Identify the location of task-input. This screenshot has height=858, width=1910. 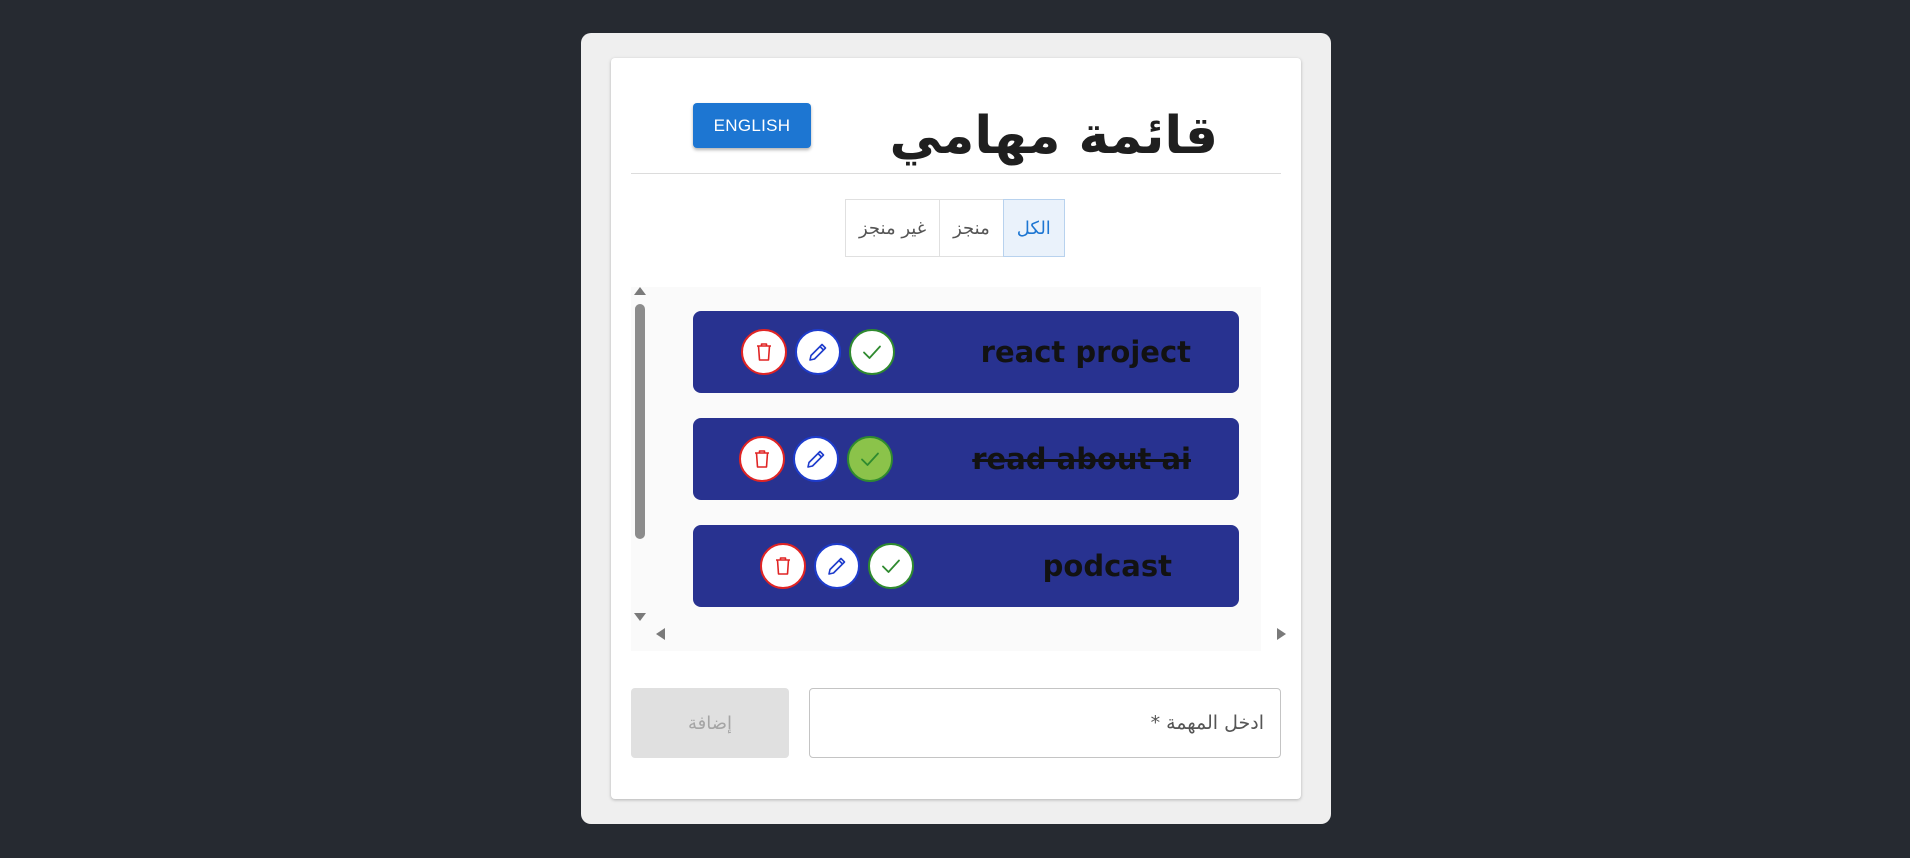
(1045, 723).